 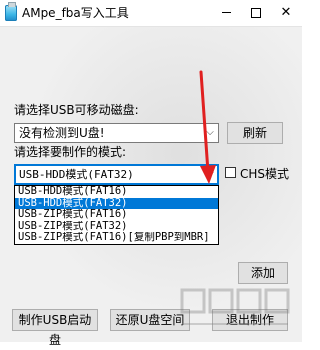 What do you see at coordinates (76, 174) in the screenshot?
I see `mode-select-value: USB-HDD模式(FAT32)` at bounding box center [76, 174].